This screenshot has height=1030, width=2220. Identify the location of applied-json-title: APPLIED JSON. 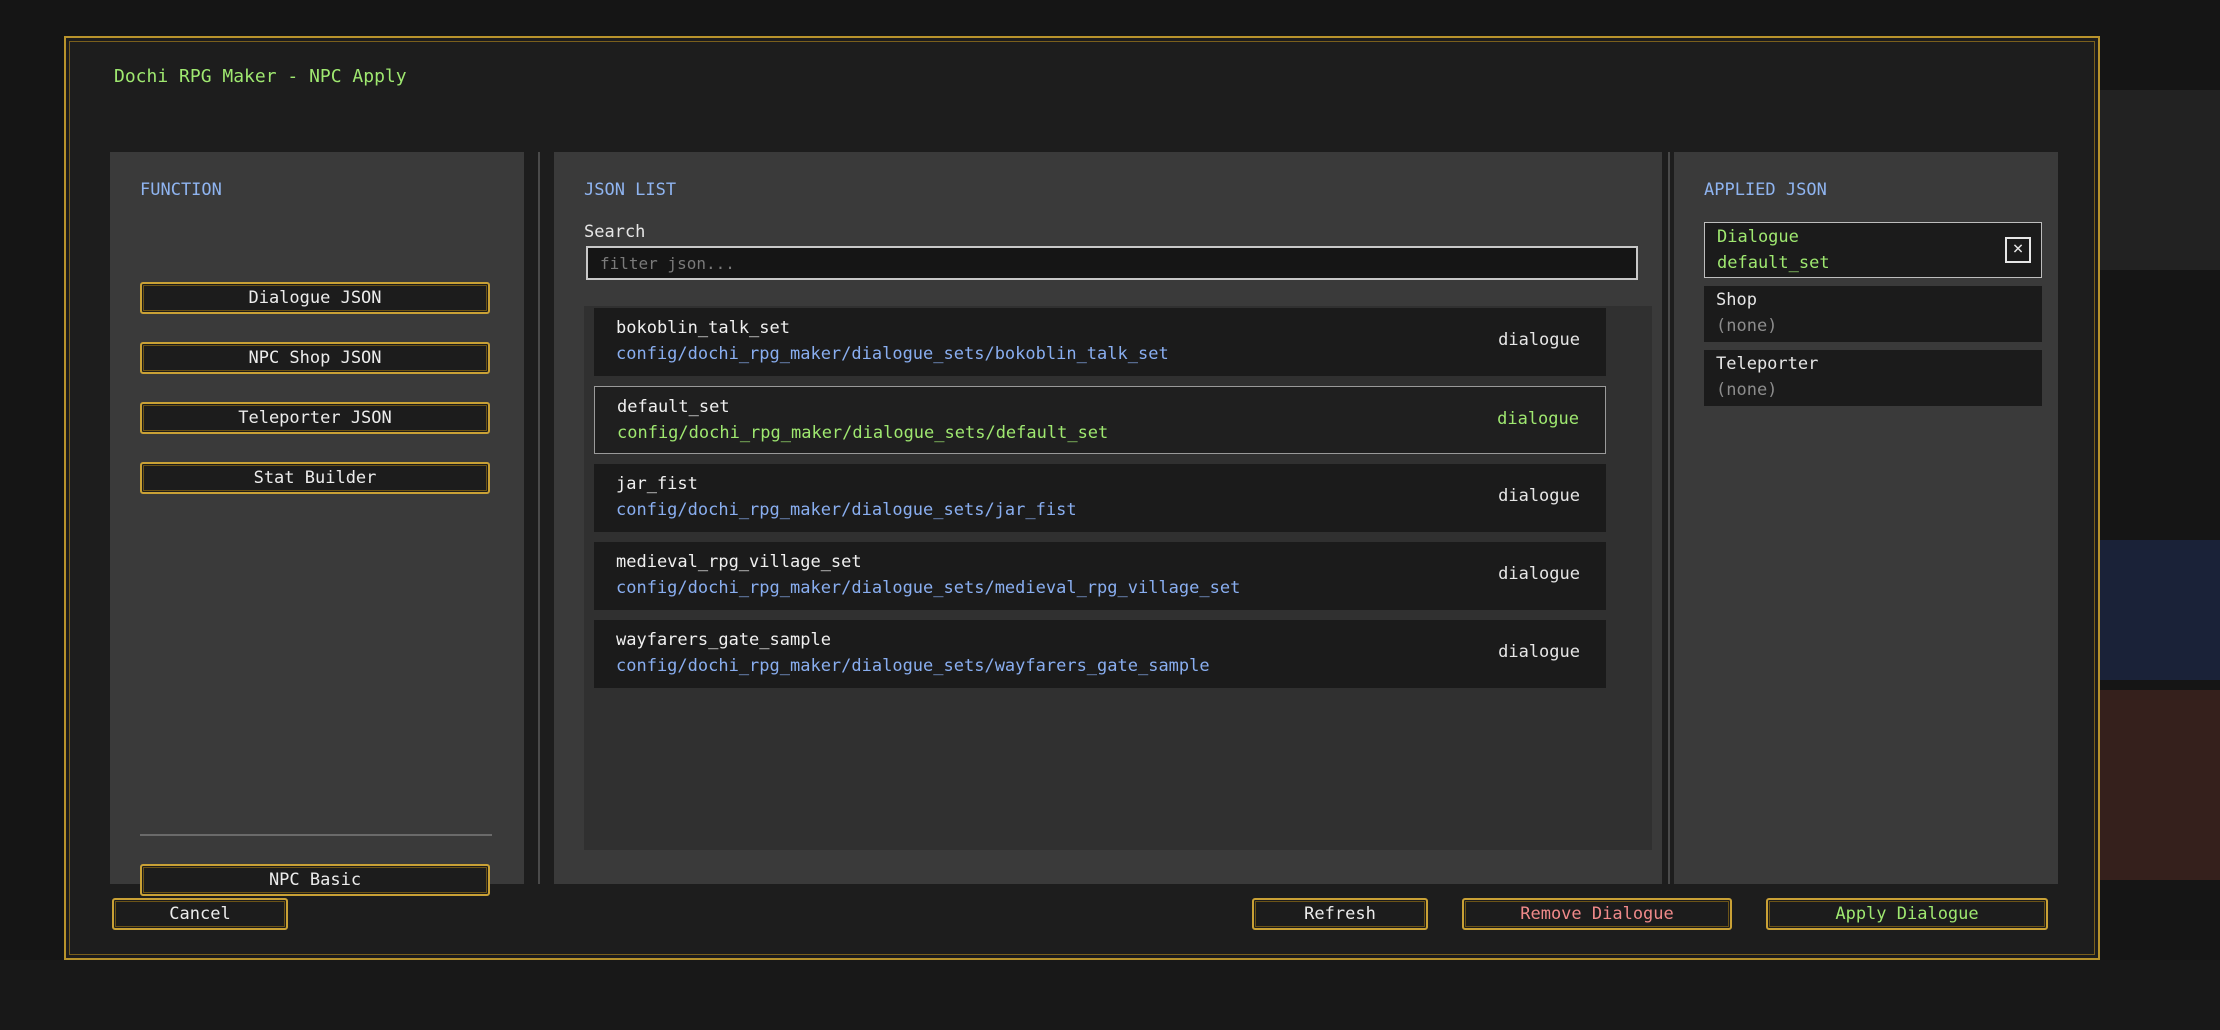
(1765, 190).